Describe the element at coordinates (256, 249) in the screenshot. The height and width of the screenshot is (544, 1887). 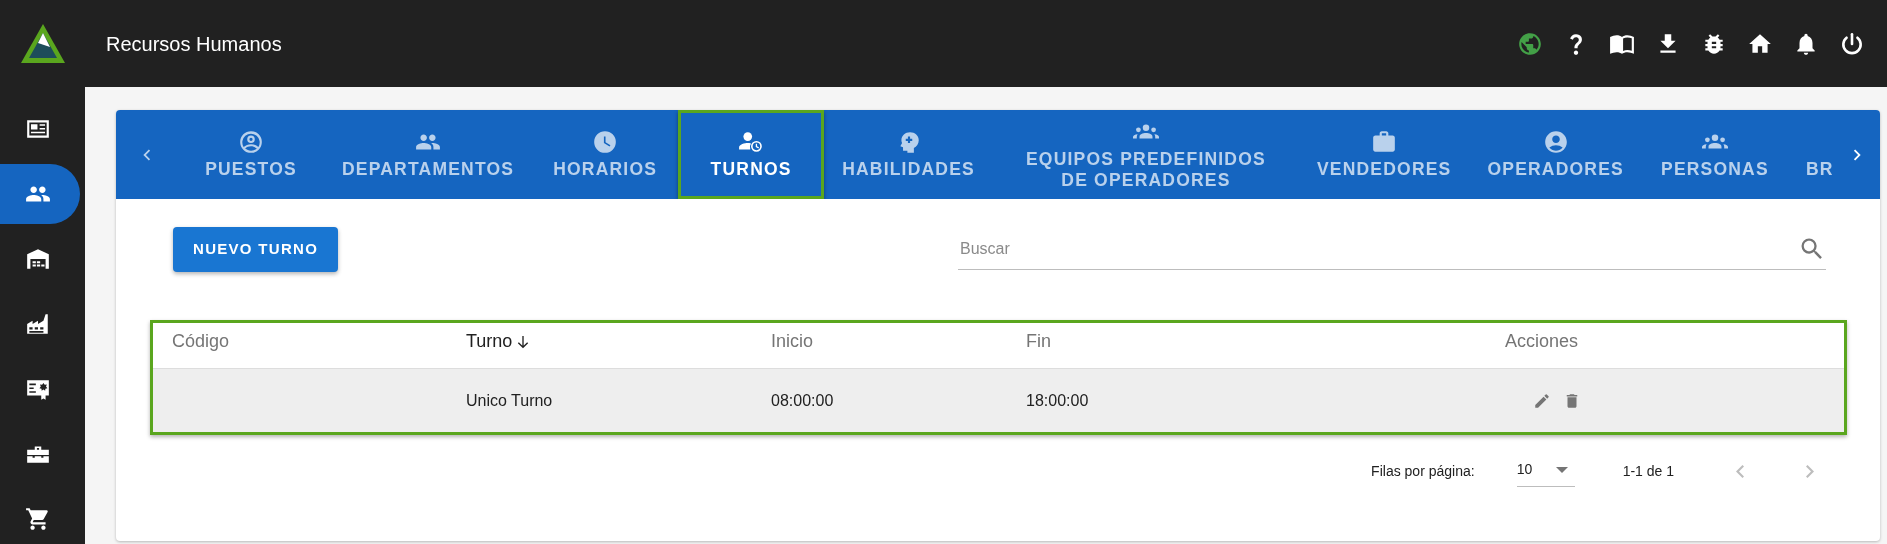
I see `new-shift-button: NUEVO TURNO` at that location.